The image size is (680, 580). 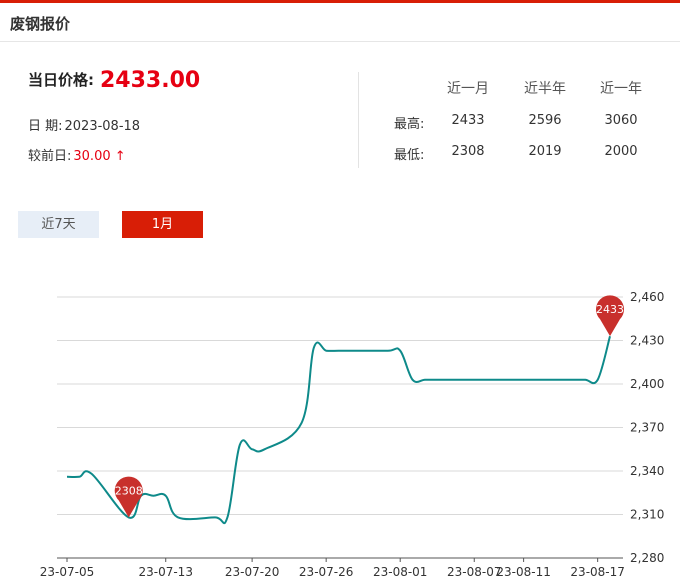 I want to click on y-tick-label: 2,310, so click(x=647, y=515).